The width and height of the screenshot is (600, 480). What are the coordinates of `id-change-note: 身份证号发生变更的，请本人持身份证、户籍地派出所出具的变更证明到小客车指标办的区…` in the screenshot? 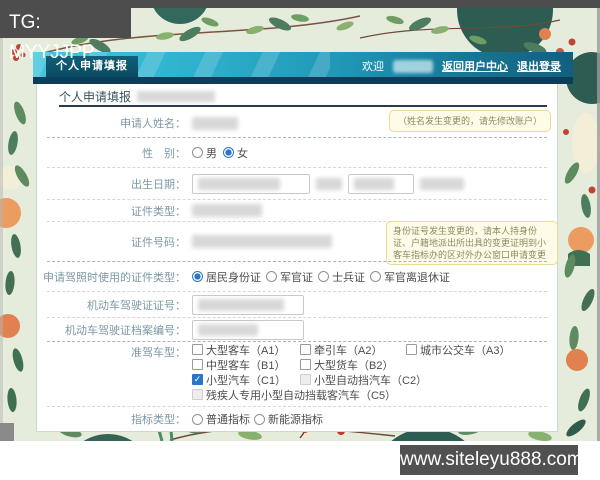 It's located at (472, 243).